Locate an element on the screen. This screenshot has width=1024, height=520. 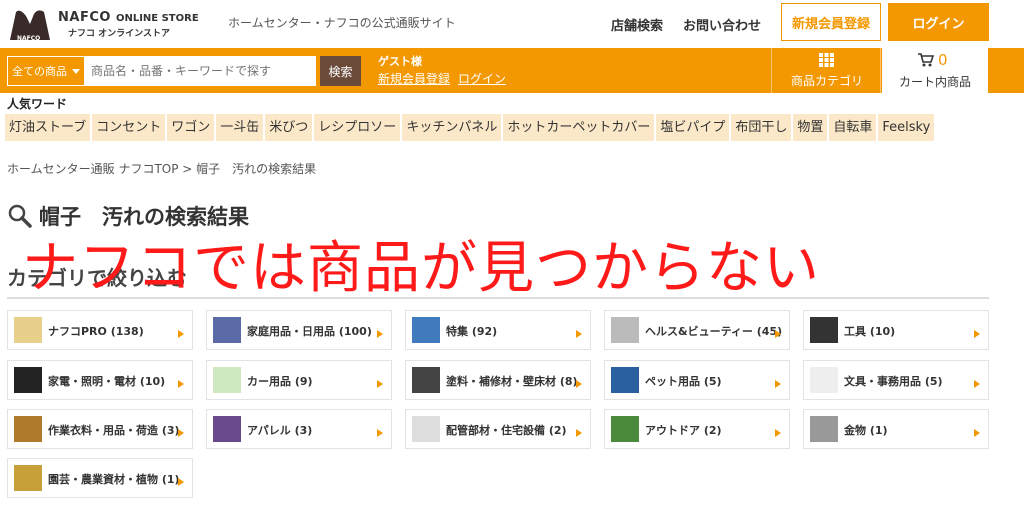
category-card: 金物 (1) is located at coordinates (896, 429).